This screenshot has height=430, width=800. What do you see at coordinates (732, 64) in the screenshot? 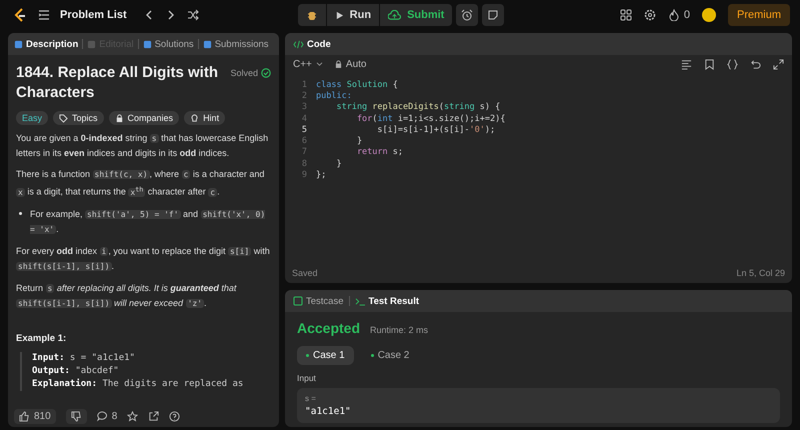
I see `braces-icon` at bounding box center [732, 64].